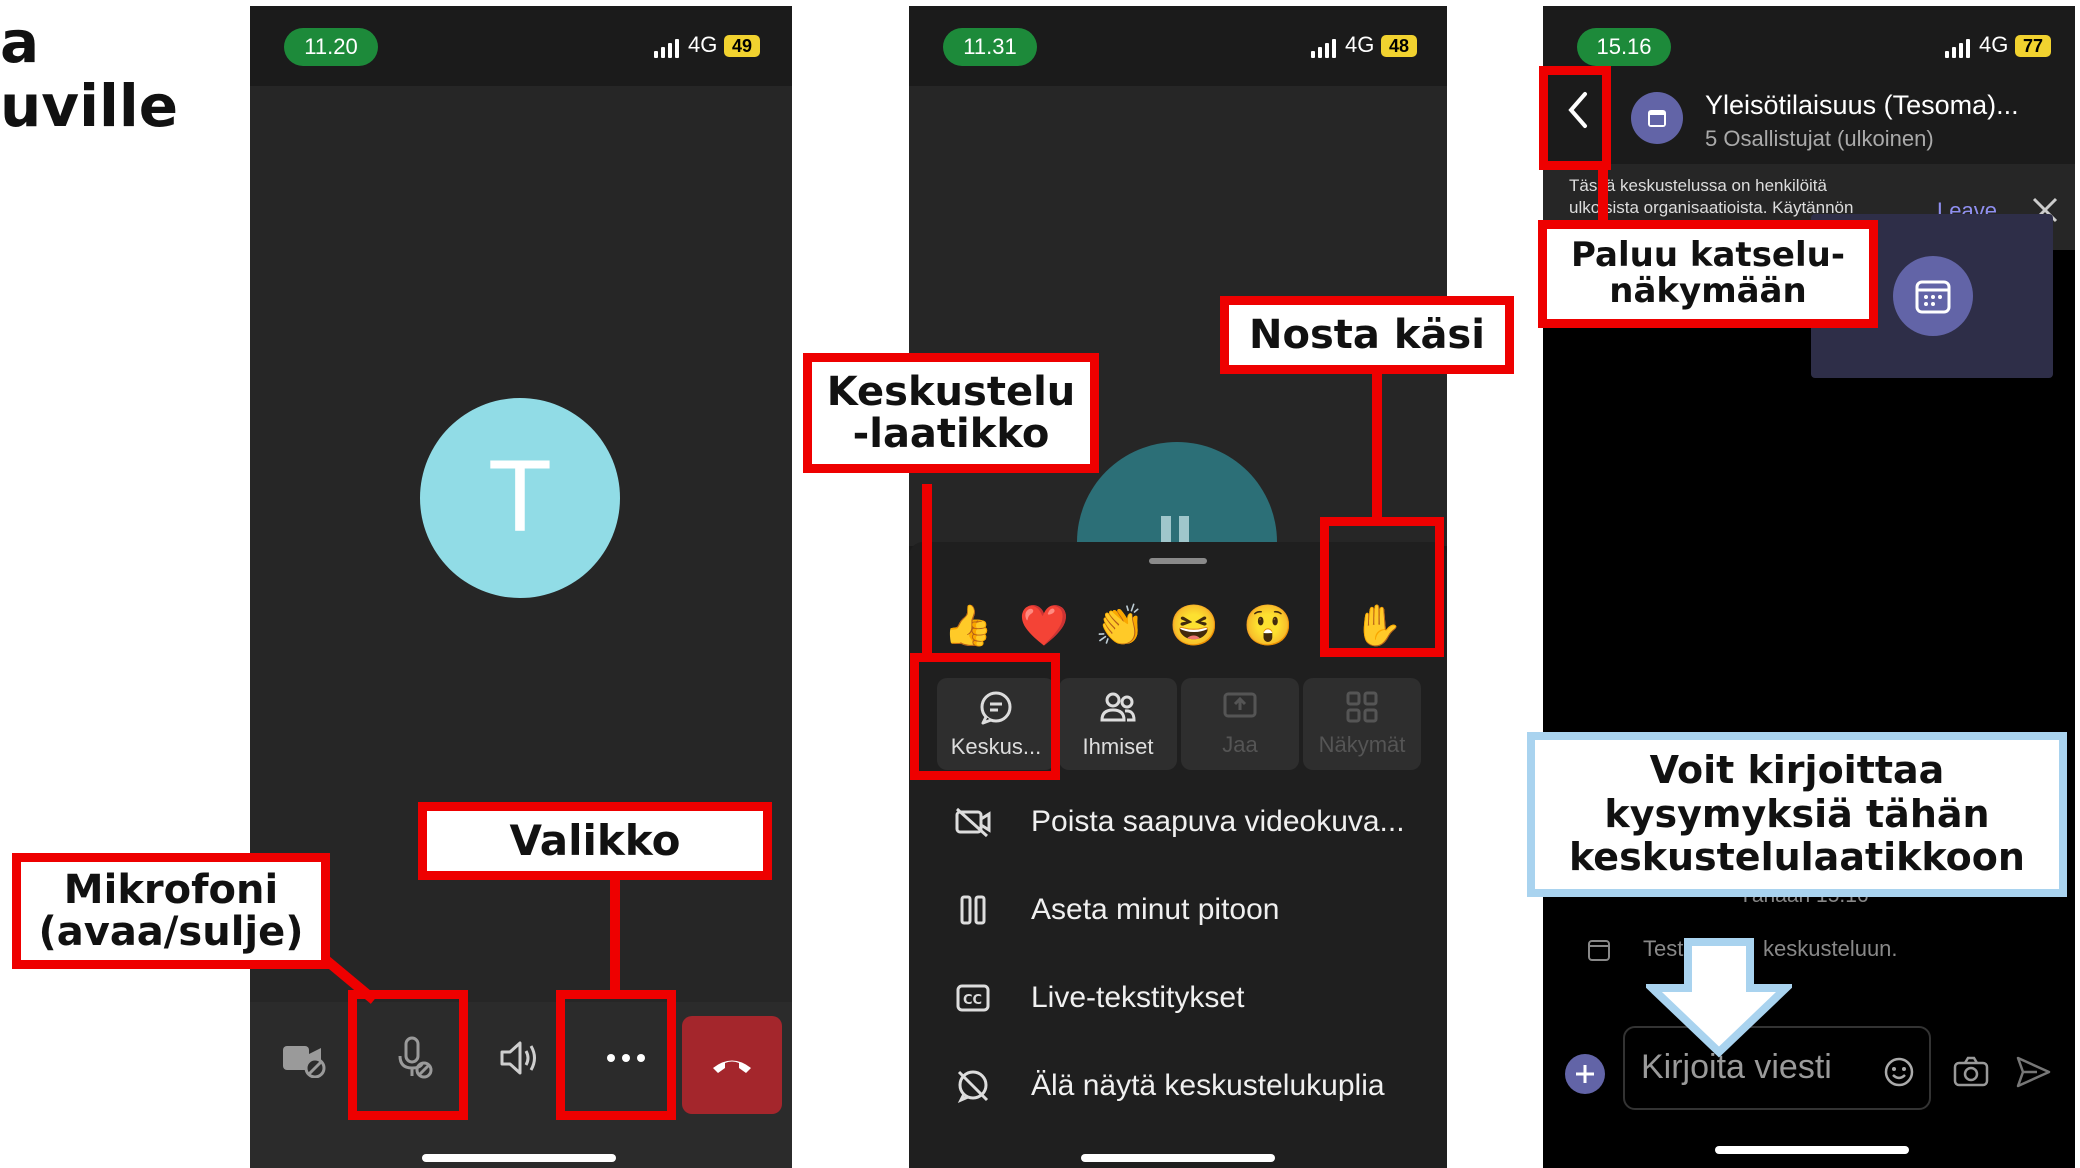 The image size is (2080, 1168). I want to click on reaction-like: 👍, so click(968, 625).